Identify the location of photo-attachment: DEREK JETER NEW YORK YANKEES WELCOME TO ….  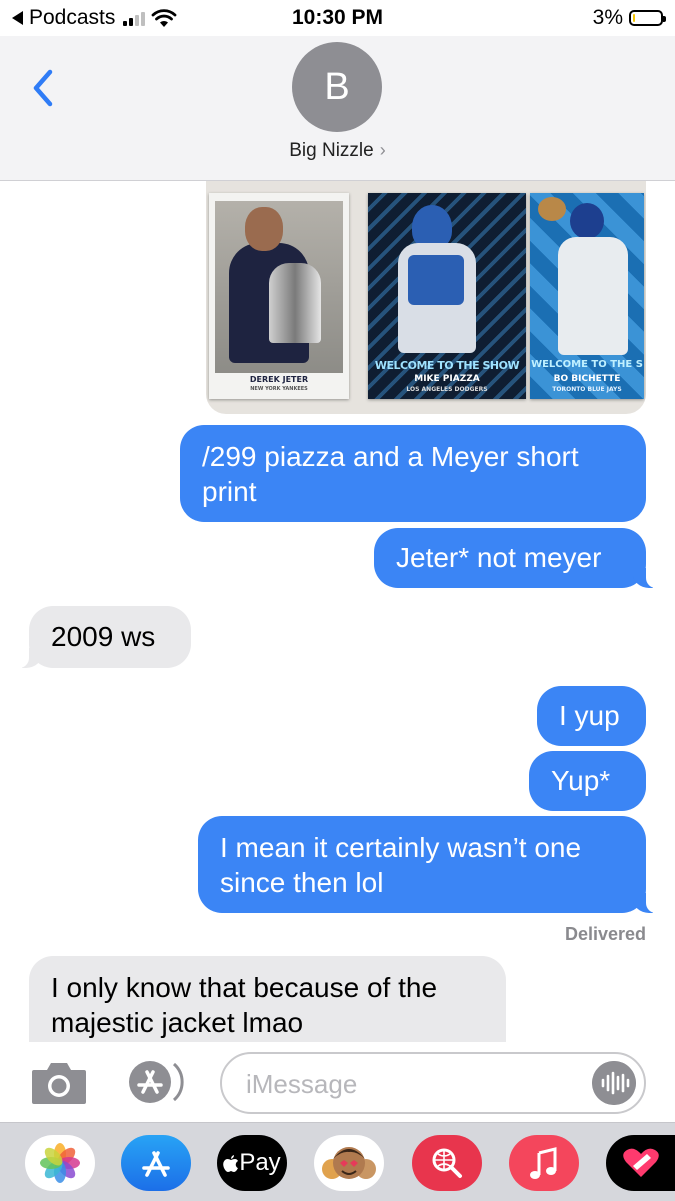
(426, 297).